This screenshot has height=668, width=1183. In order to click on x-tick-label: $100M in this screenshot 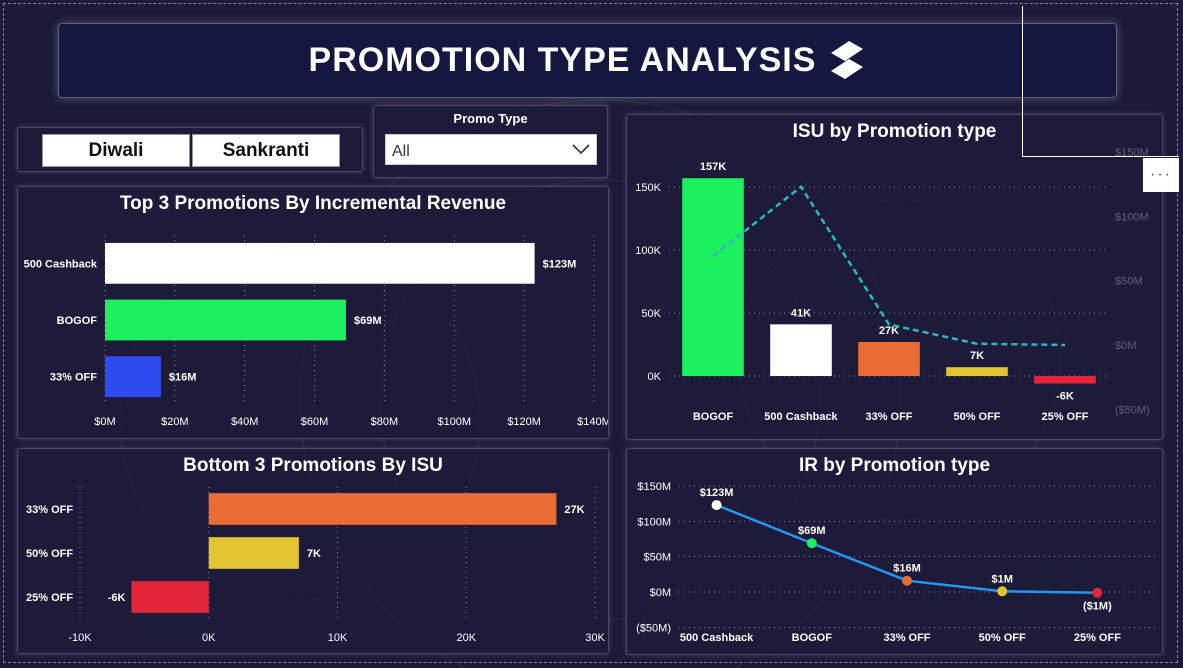, I will do `click(454, 422)`.